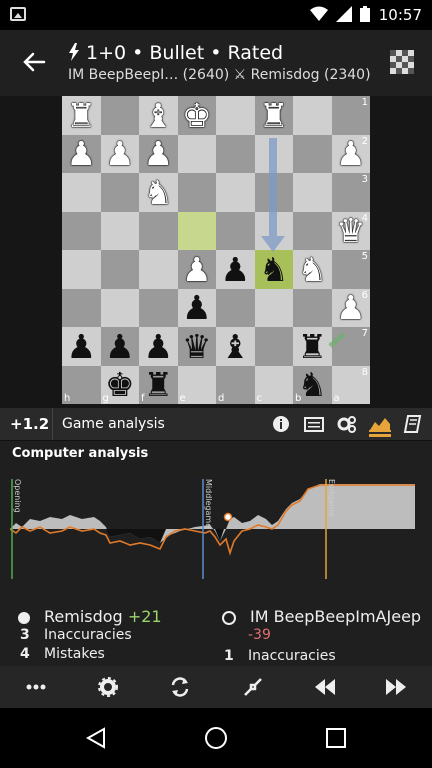 The height and width of the screenshot is (768, 432). Describe the element at coordinates (235, 384) in the screenshot. I see `board-square: d` at that location.